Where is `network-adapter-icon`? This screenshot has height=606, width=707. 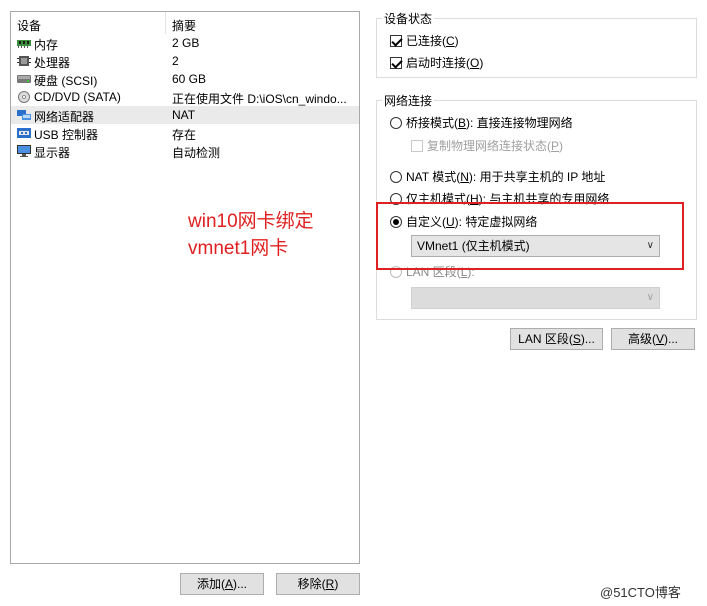
network-adapter-icon is located at coordinates (24, 115).